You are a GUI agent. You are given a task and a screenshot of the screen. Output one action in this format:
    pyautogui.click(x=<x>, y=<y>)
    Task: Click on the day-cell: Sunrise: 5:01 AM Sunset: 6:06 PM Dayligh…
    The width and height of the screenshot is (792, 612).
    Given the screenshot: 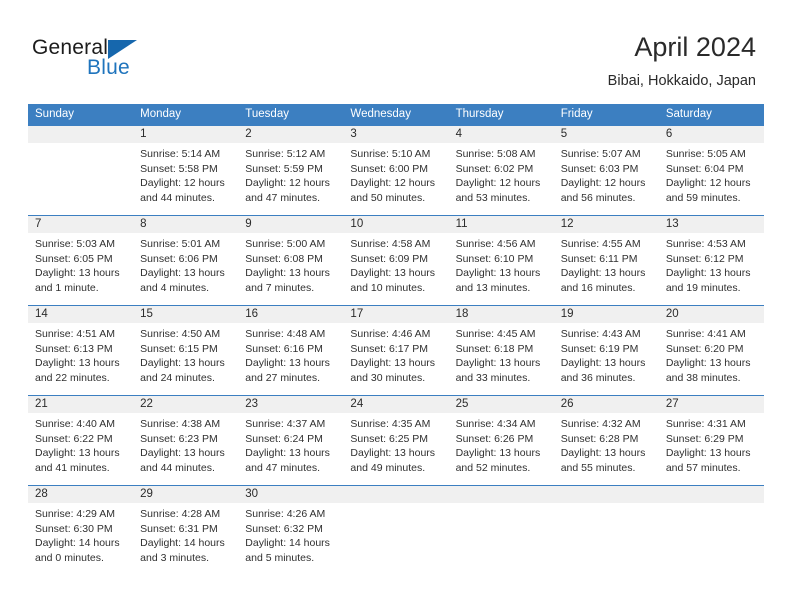 What is the action you would take?
    pyautogui.click(x=185, y=269)
    